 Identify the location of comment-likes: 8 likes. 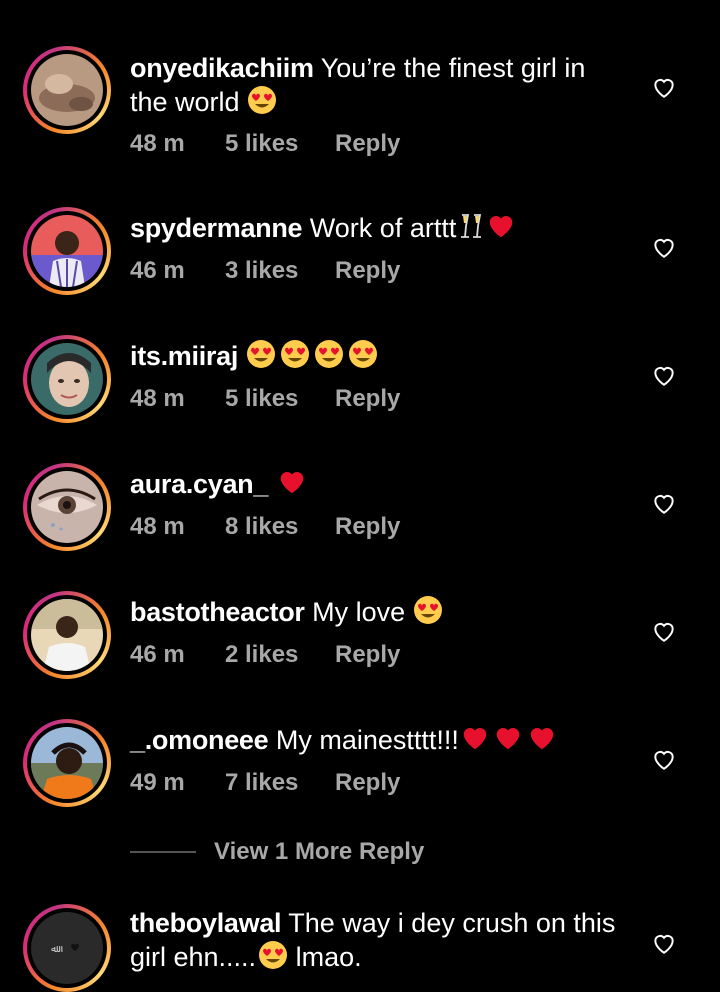
(280, 527).